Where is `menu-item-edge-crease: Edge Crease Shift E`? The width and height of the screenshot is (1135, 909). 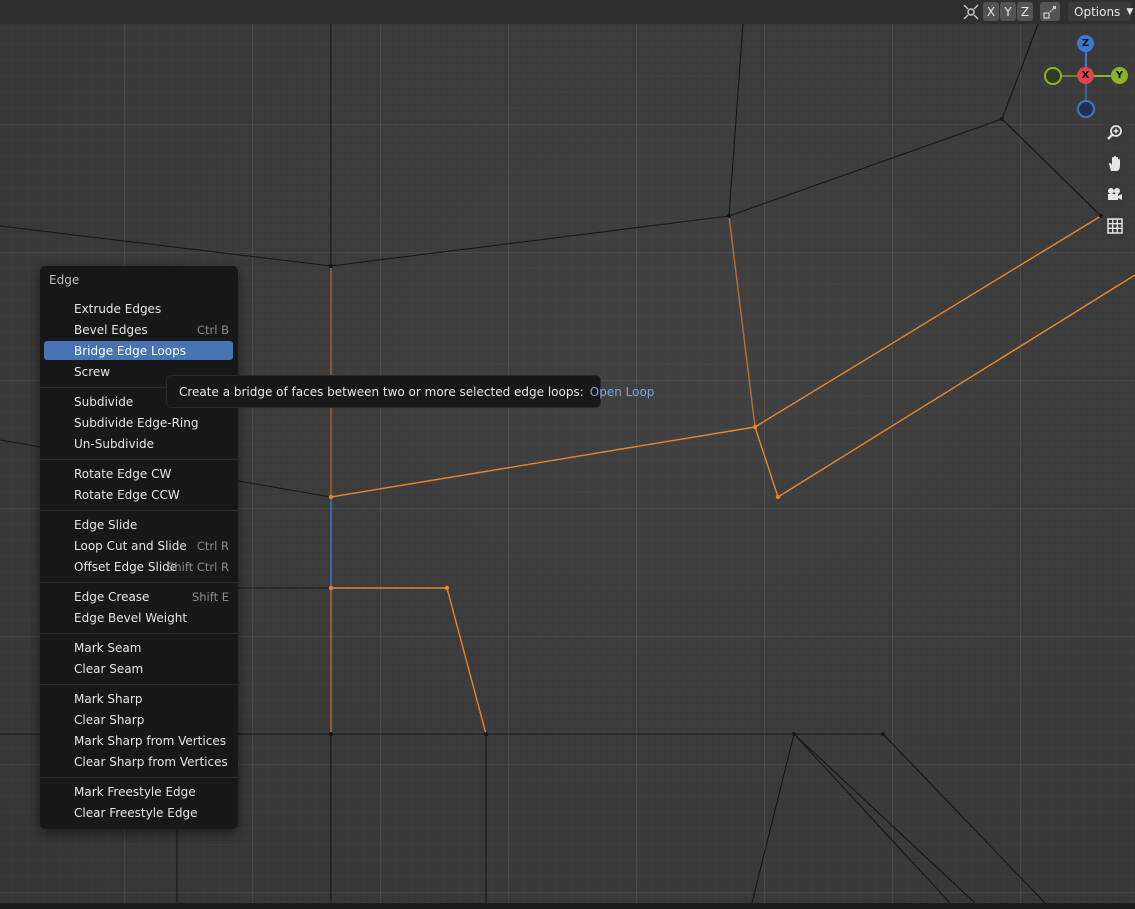
menu-item-edge-crease: Edge Crease Shift E is located at coordinates (138, 596).